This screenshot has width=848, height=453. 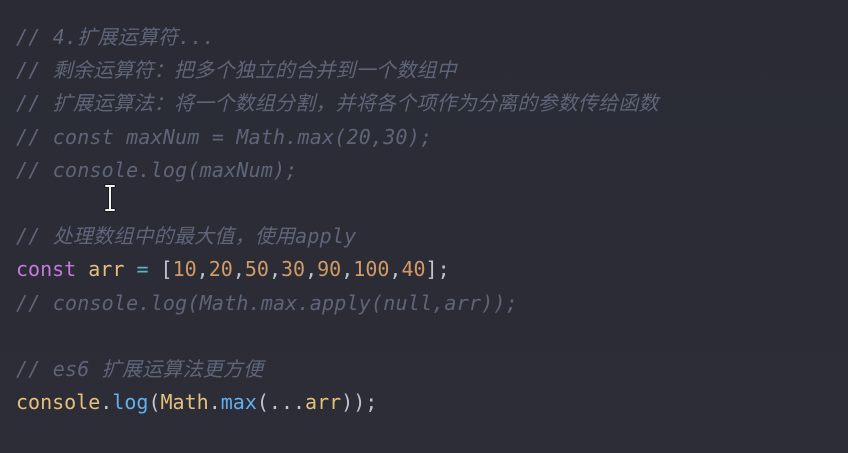 I want to click on code-token-pun: ));, so click(x=359, y=402).